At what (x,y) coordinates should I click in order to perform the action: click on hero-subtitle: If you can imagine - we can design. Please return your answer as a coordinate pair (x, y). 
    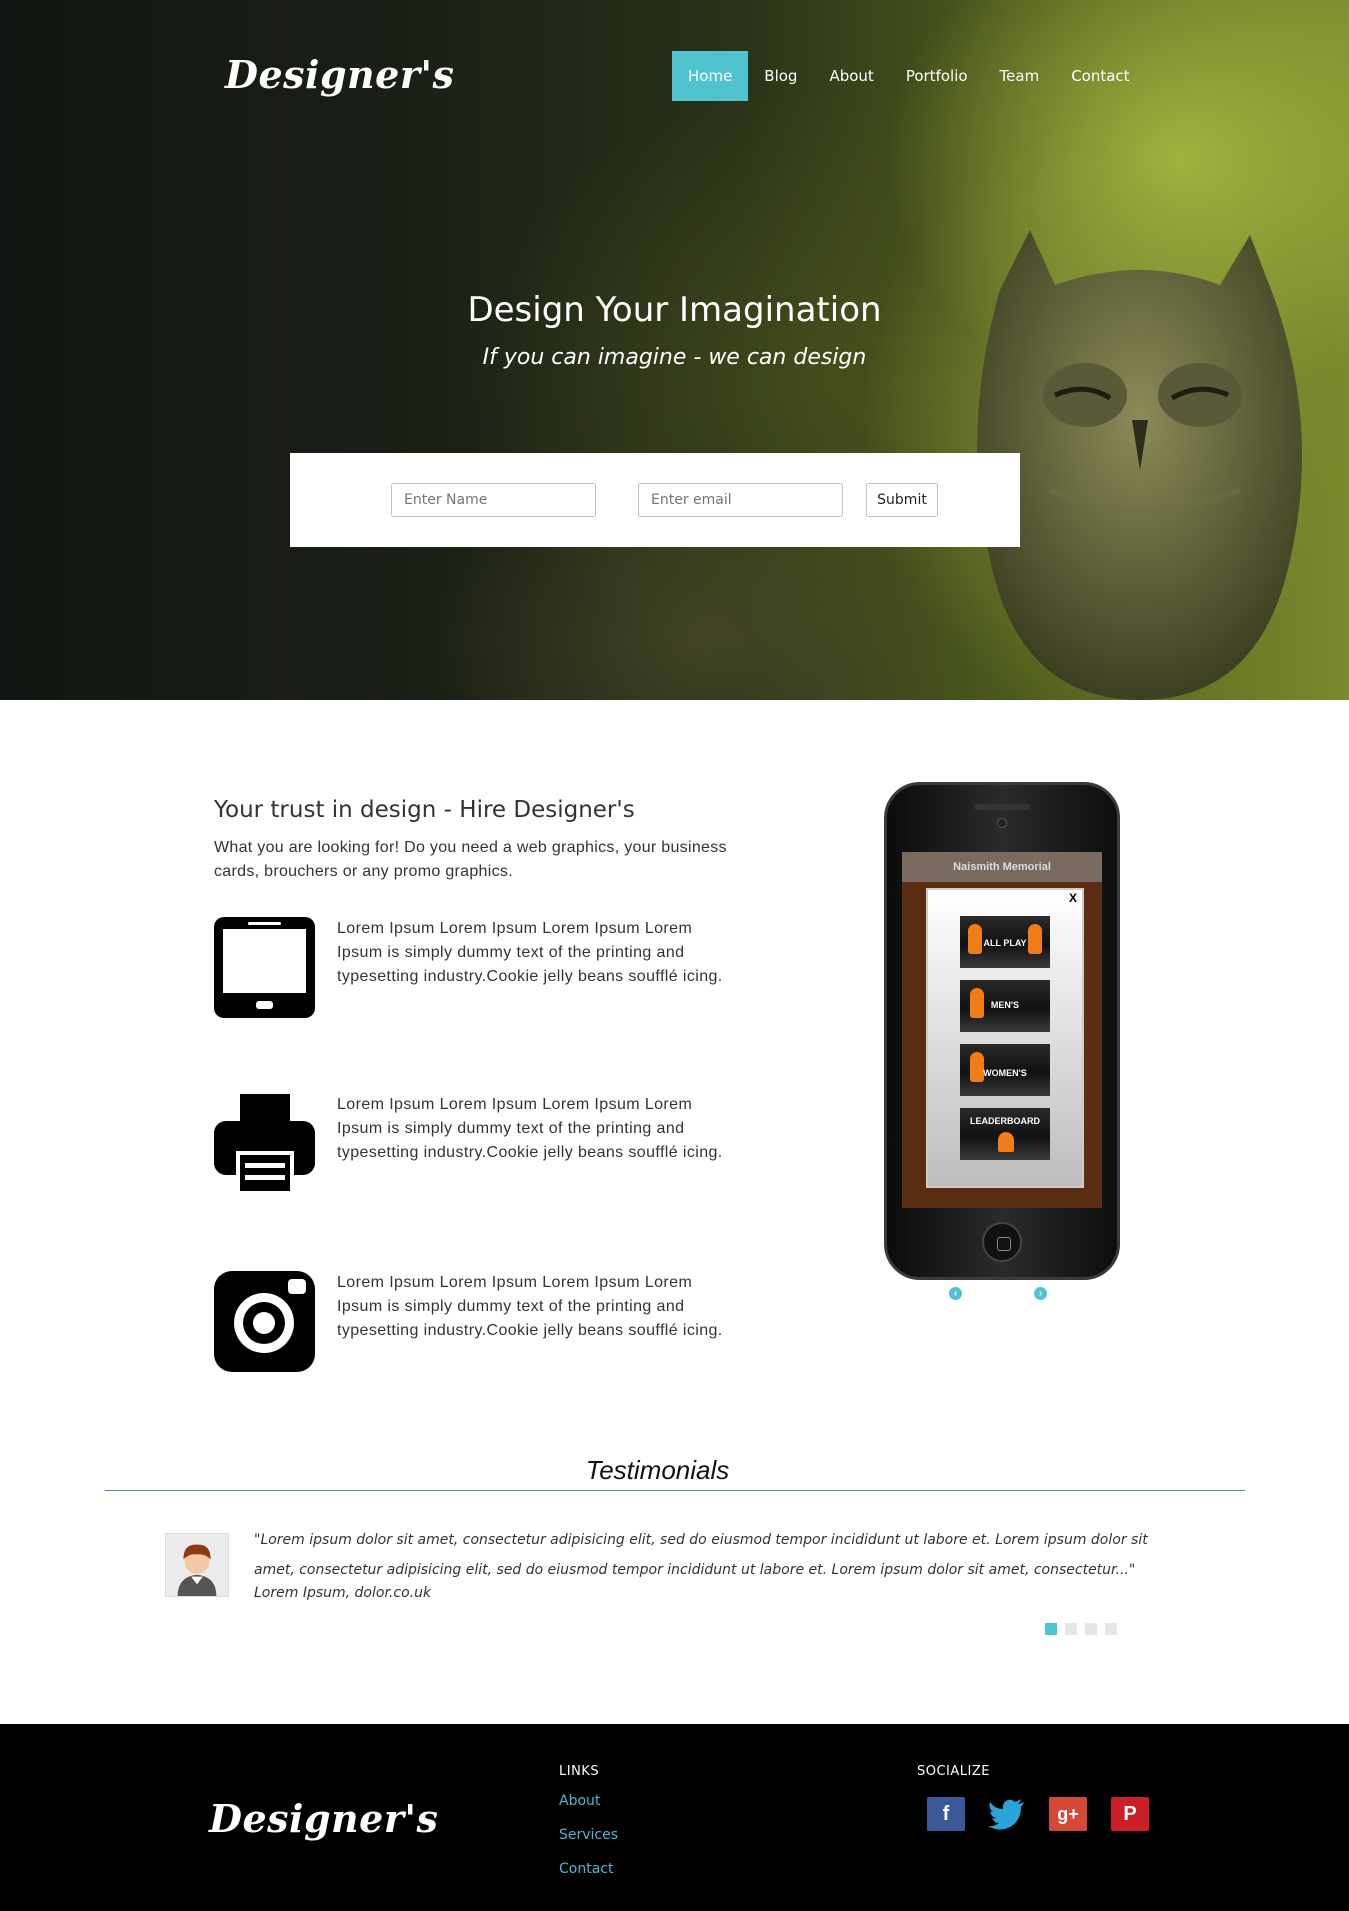
    Looking at the image, I should click on (674, 357).